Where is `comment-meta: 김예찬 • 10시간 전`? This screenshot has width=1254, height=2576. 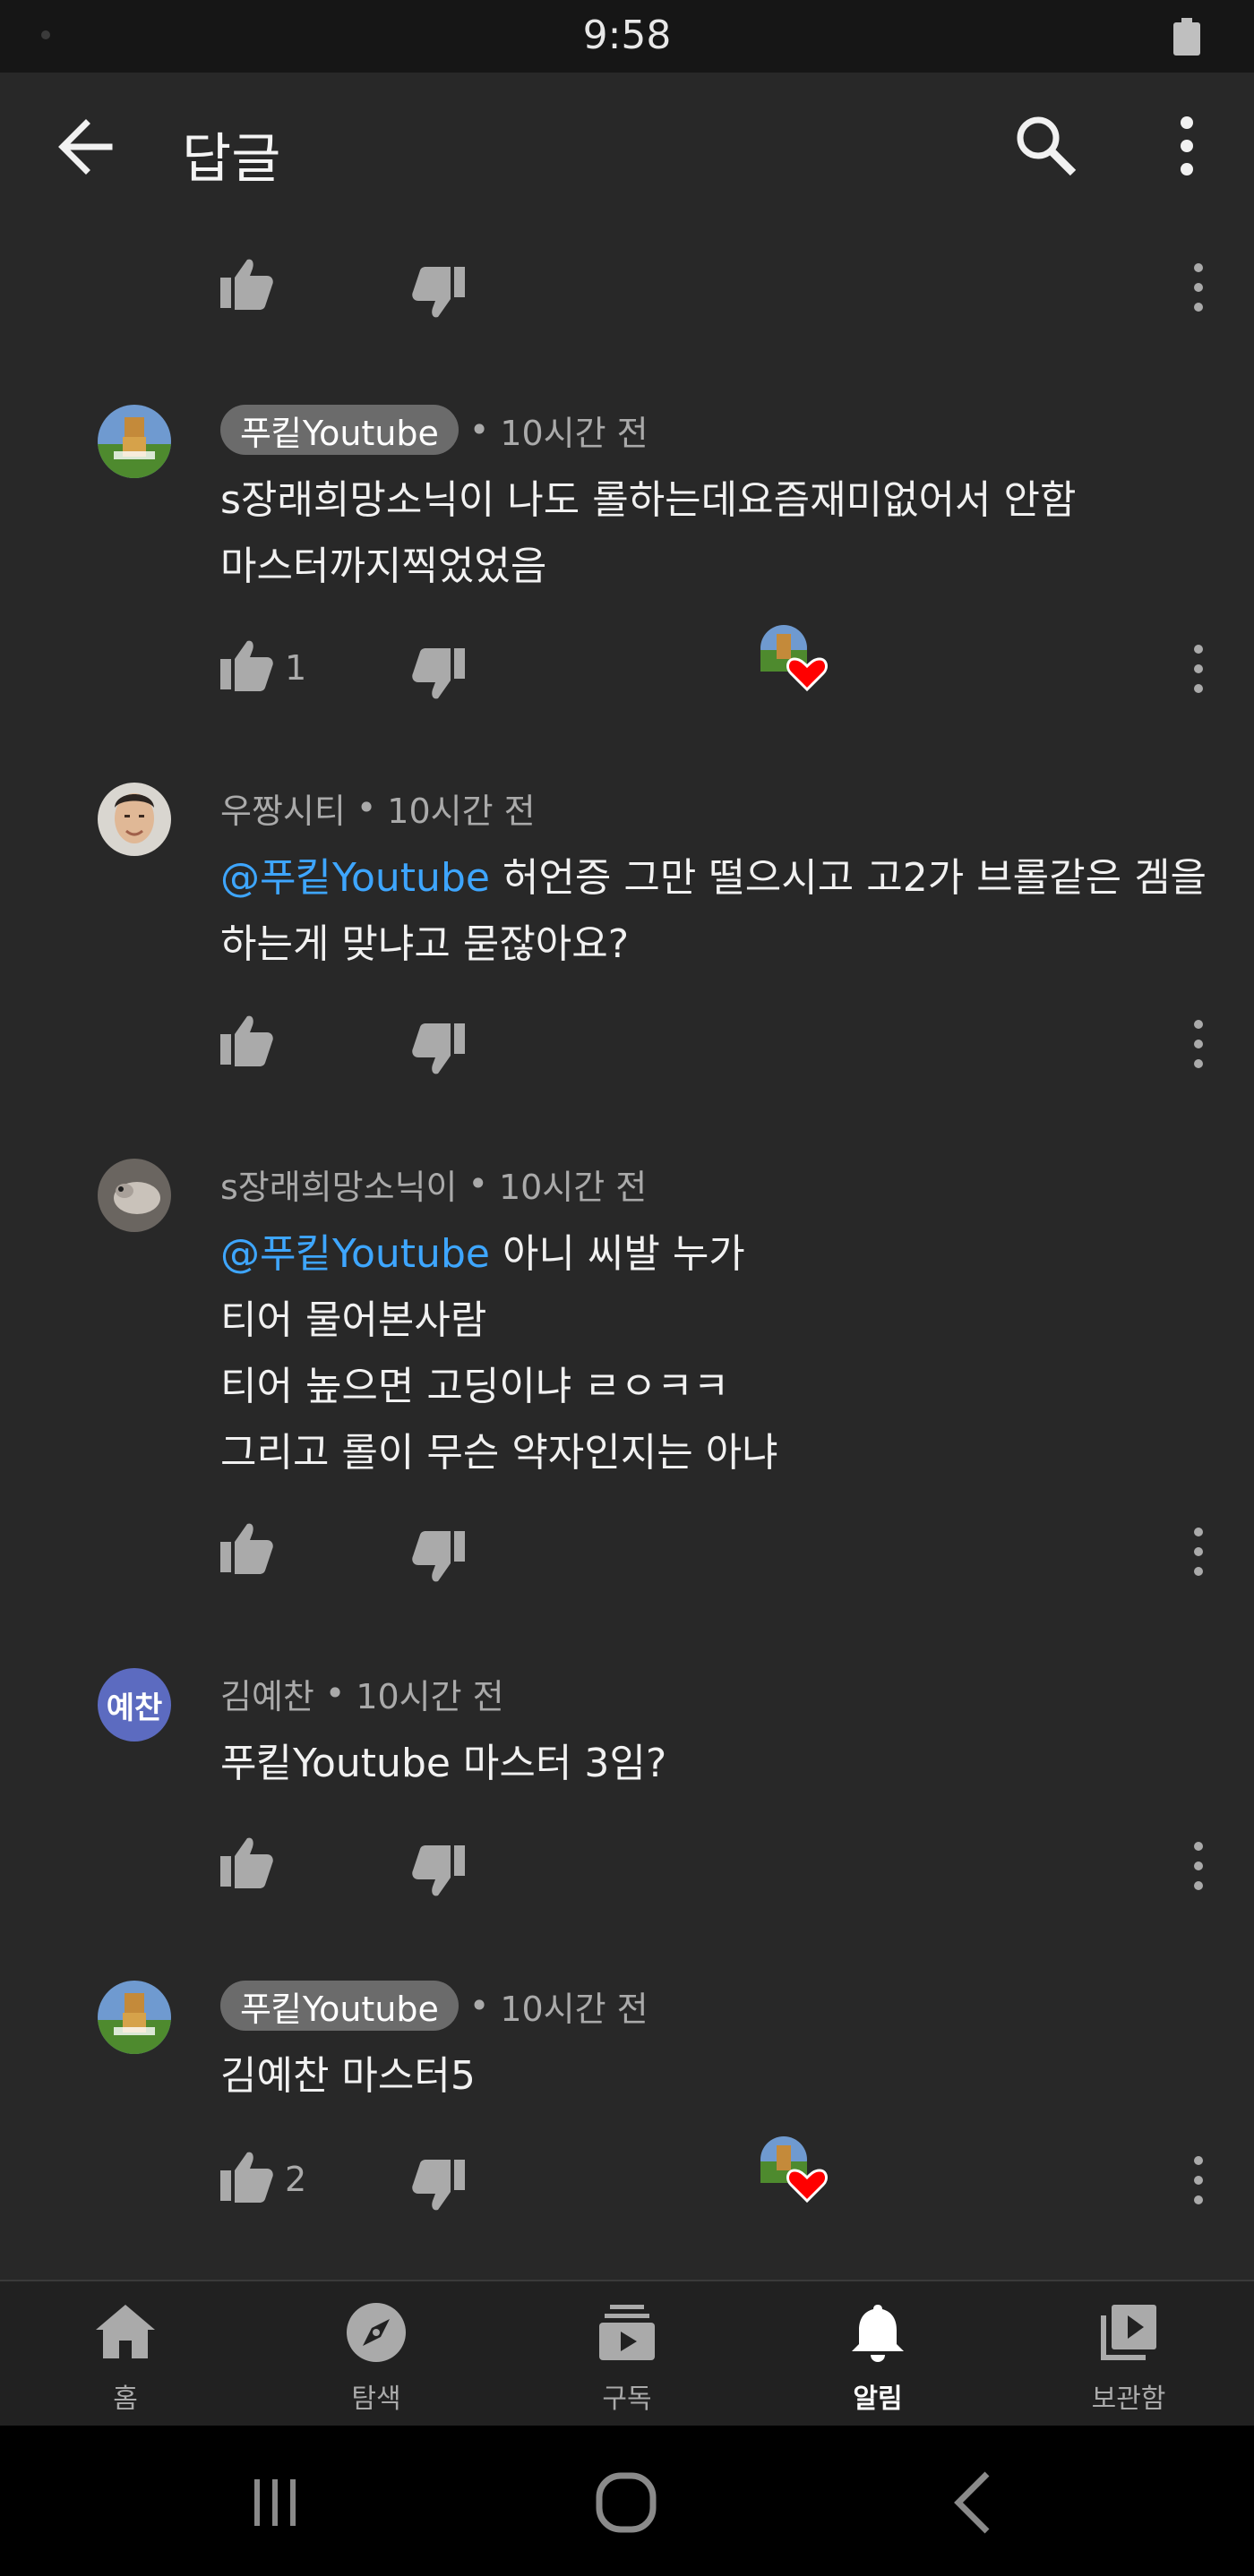 comment-meta: 김예찬 • 10시간 전 is located at coordinates (362, 1693).